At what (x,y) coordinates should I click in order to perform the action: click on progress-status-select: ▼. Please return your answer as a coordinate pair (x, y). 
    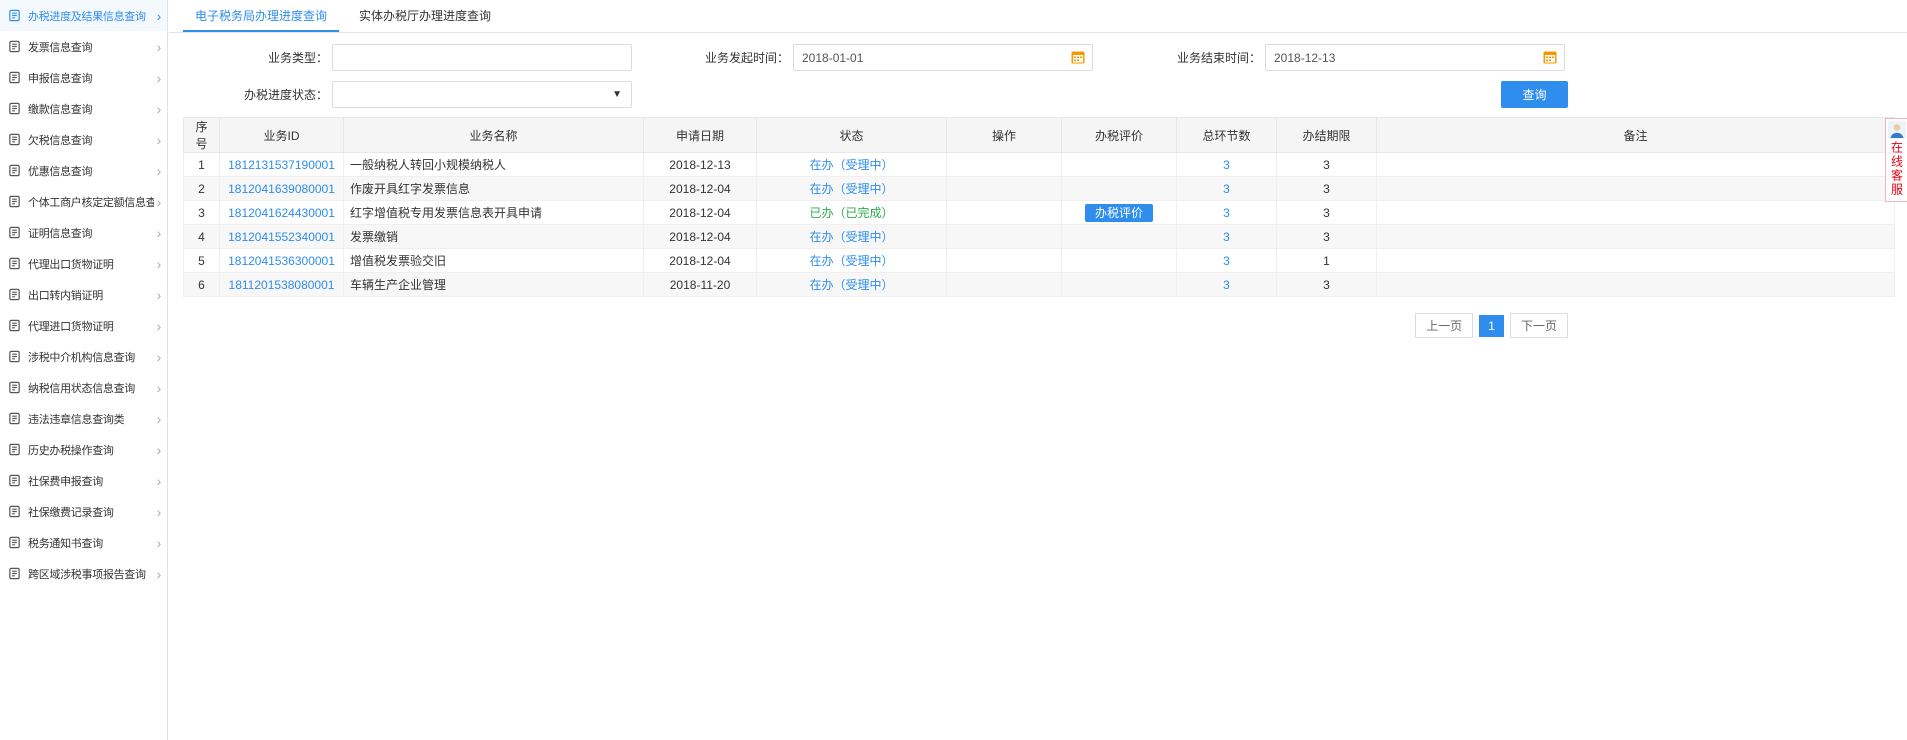
    Looking at the image, I should click on (482, 94).